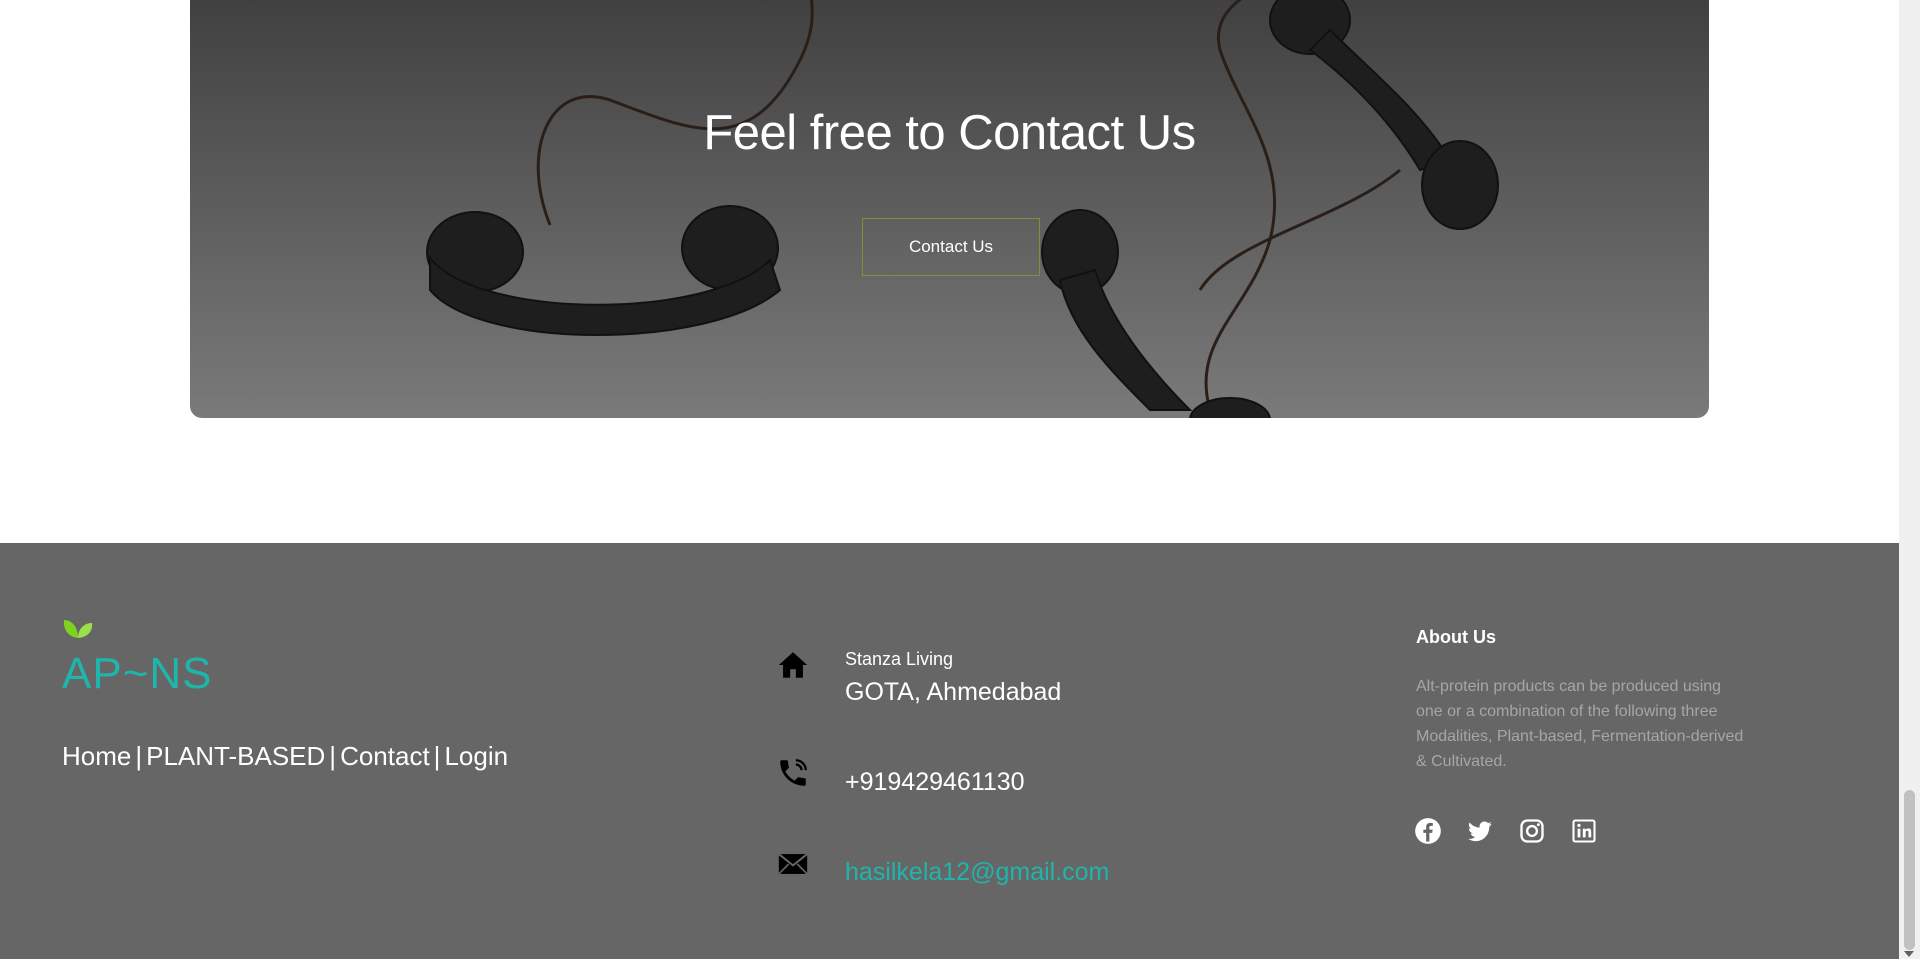 The height and width of the screenshot is (959, 1920). What do you see at coordinates (951, 247) in the screenshot?
I see `contact-us-button: Contact Us` at bounding box center [951, 247].